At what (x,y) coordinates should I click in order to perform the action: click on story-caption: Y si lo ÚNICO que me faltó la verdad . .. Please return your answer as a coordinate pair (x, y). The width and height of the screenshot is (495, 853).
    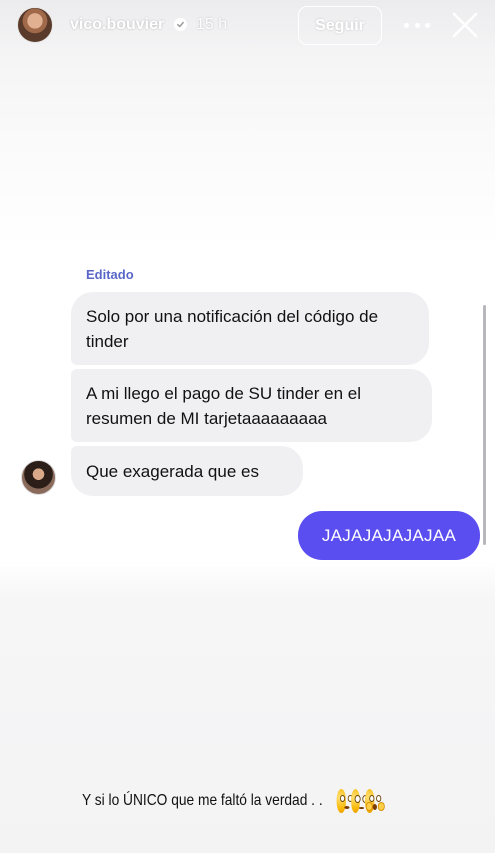
    Looking at the image, I should click on (233, 801).